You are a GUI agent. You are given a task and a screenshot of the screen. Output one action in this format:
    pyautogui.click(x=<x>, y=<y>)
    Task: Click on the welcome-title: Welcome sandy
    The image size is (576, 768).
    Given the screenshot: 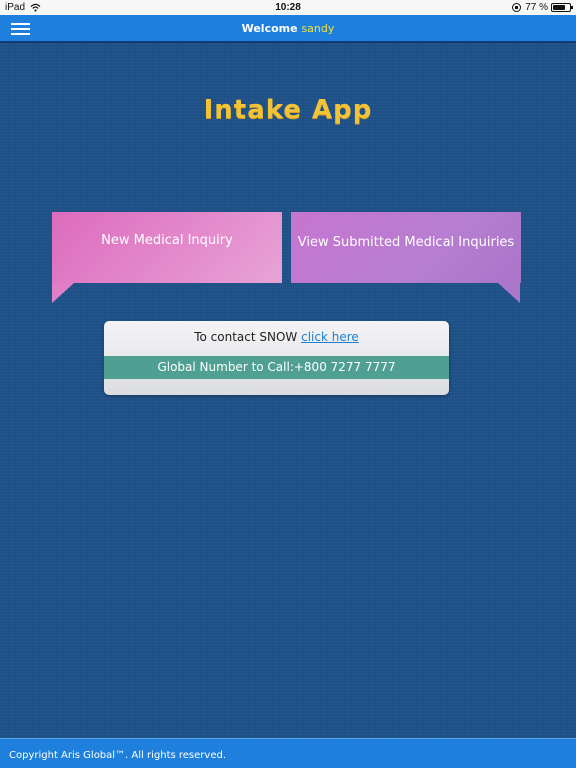 What is the action you would take?
    pyautogui.click(x=288, y=28)
    